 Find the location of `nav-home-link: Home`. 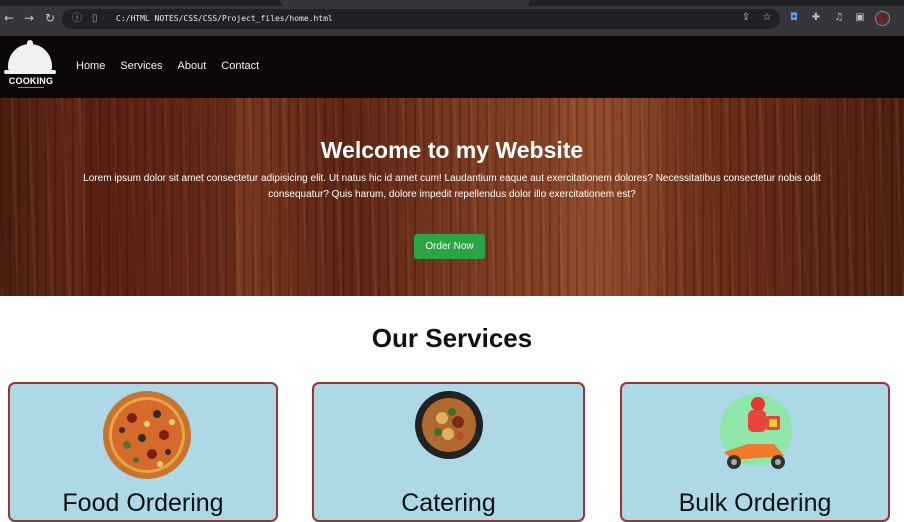

nav-home-link: Home is located at coordinates (90, 66).